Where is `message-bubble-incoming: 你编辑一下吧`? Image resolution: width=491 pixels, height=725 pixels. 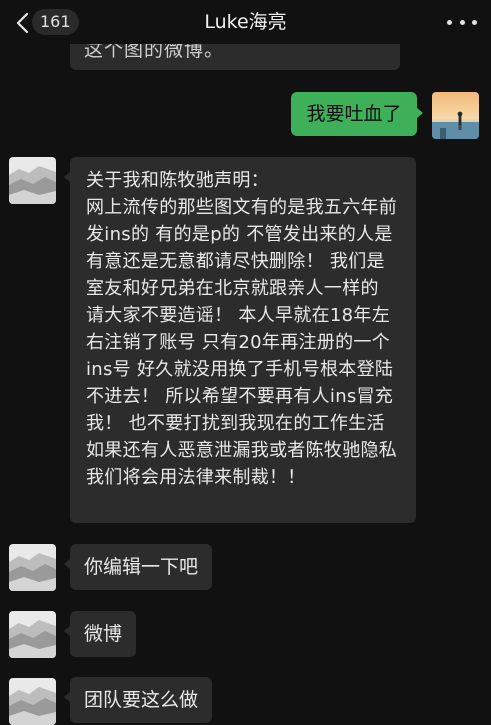
message-bubble-incoming: 你编辑一下吧 is located at coordinates (138, 567).